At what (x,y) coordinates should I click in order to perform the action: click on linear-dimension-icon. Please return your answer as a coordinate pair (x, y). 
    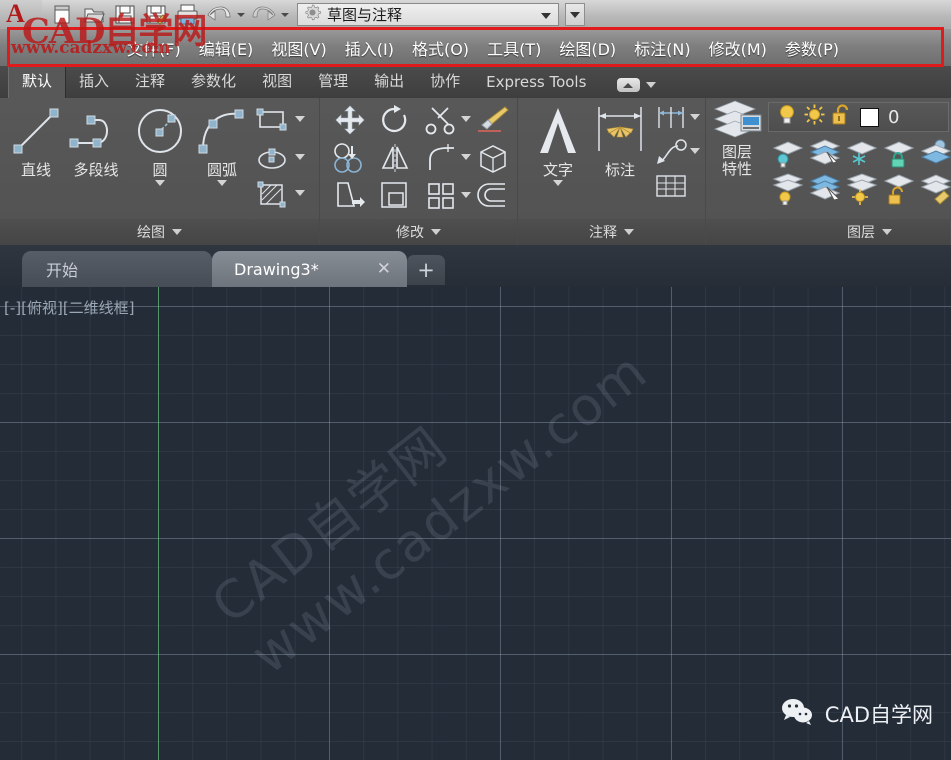
    Looking at the image, I should click on (671, 117).